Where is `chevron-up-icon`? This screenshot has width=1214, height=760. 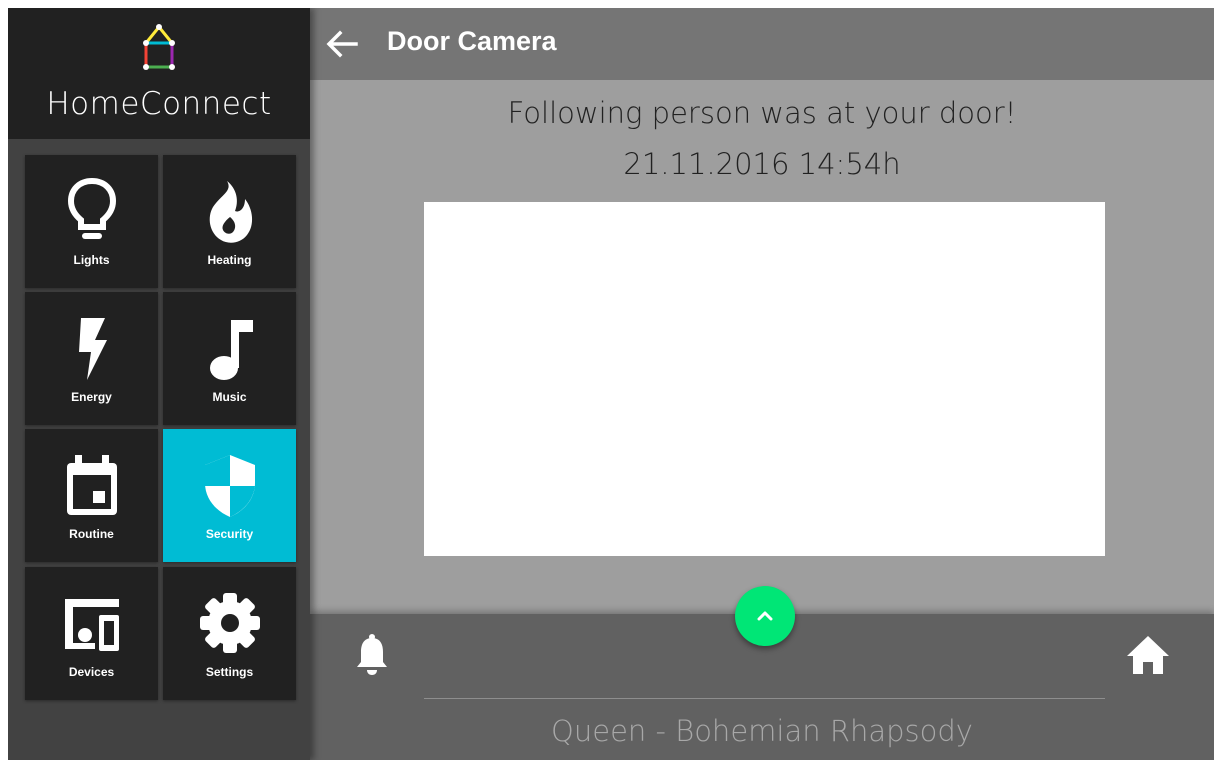 chevron-up-icon is located at coordinates (765, 616).